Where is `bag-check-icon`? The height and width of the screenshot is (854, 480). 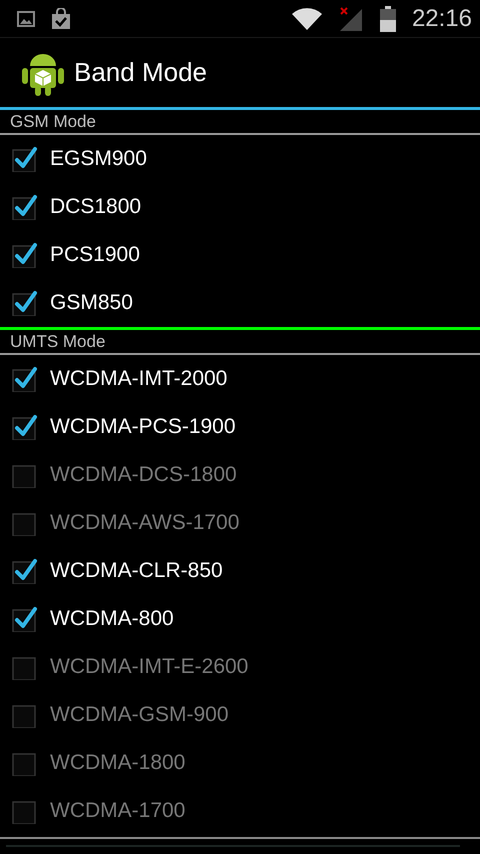 bag-check-icon is located at coordinates (61, 19).